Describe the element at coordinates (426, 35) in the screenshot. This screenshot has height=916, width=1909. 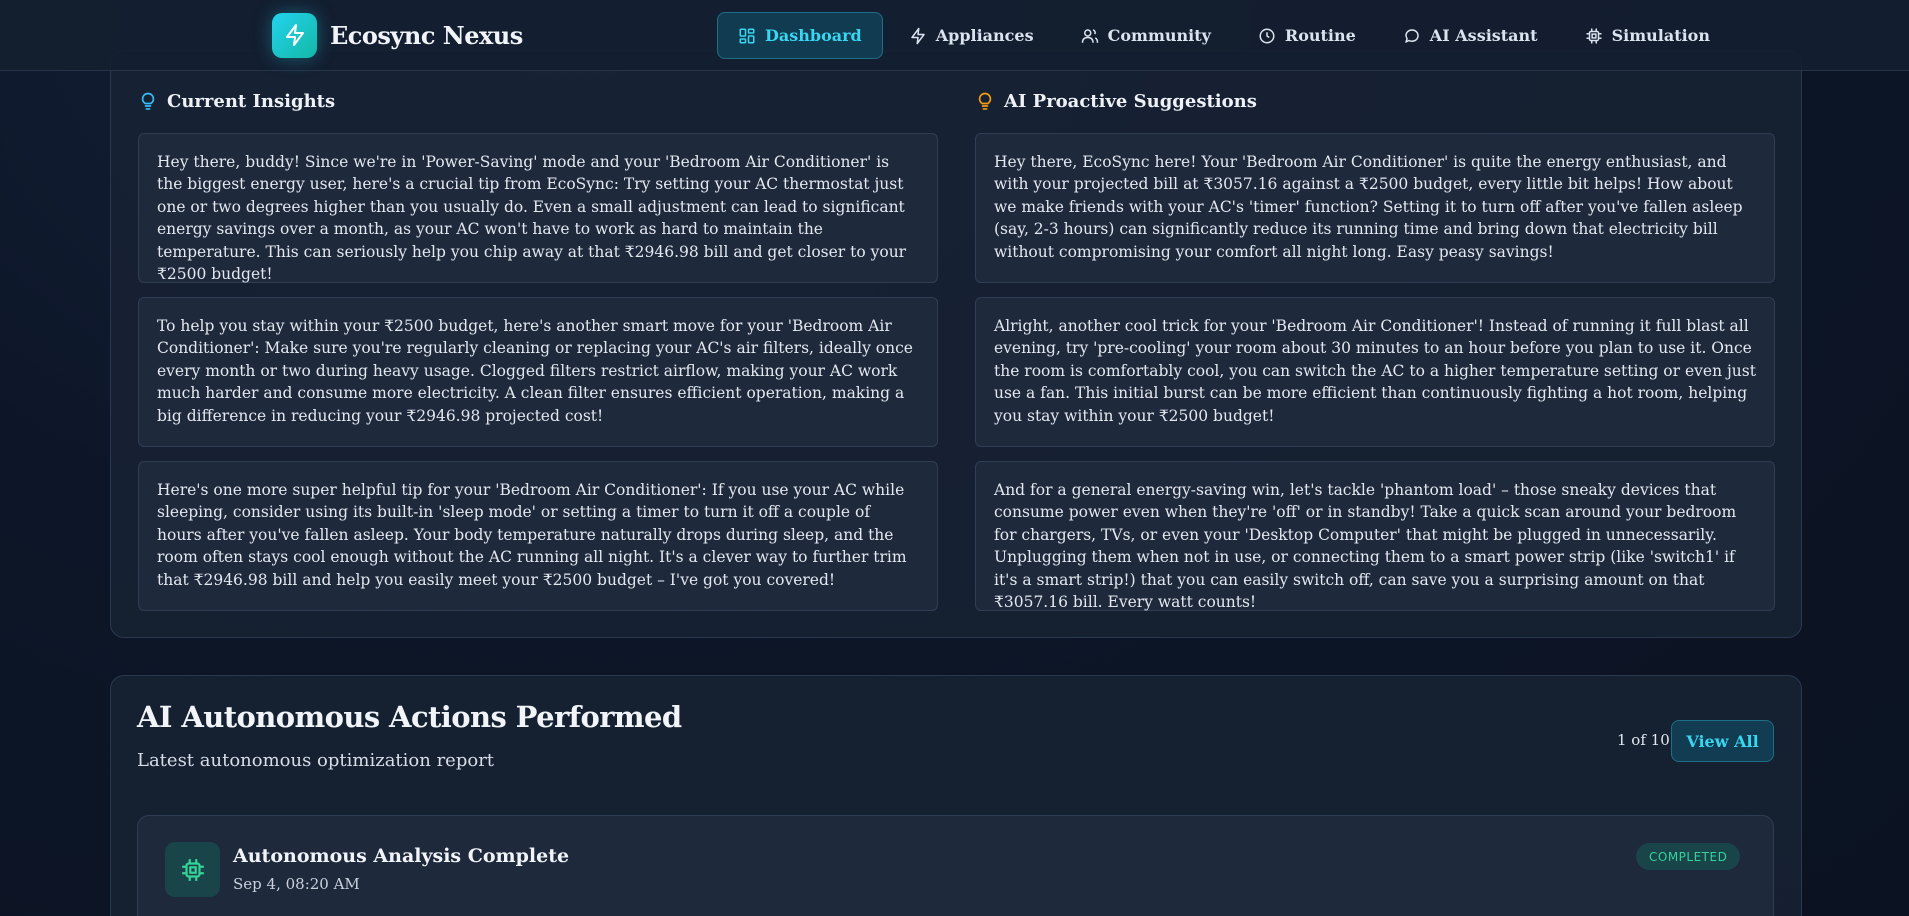
I see `brand-name: Ecosync Nexus` at that location.